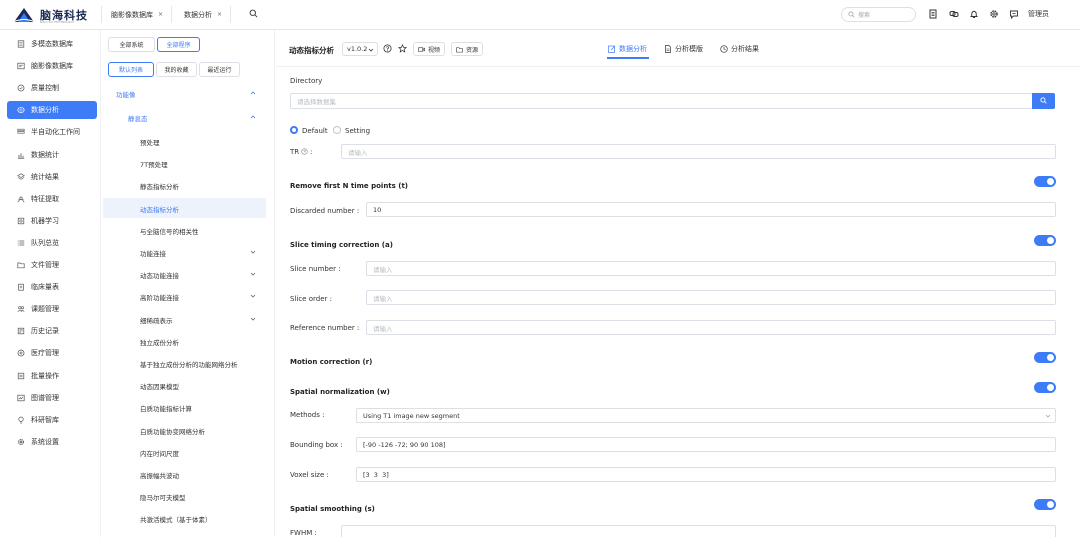 The height and width of the screenshot is (537, 1080). What do you see at coordinates (472, 50) in the screenshot?
I see `resource-label: 资源` at bounding box center [472, 50].